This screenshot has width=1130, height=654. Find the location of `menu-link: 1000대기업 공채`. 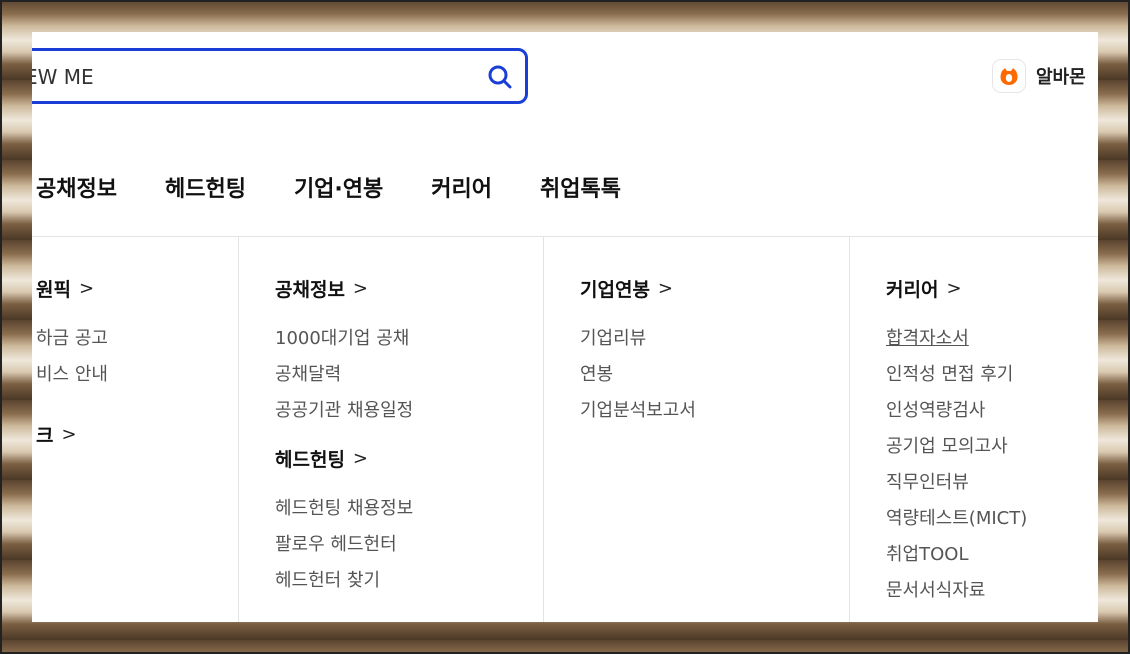

menu-link: 1000대기업 공채 is located at coordinates (344, 339).